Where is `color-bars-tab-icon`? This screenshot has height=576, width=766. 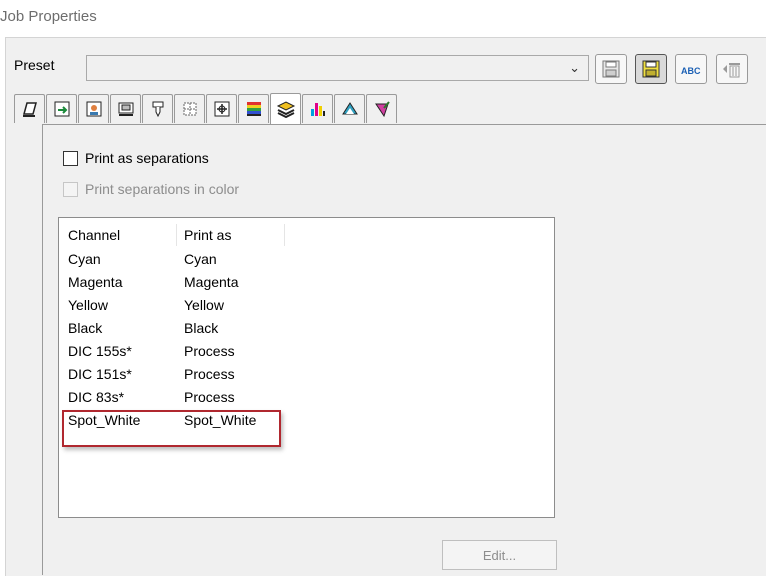 color-bars-tab-icon is located at coordinates (253, 109).